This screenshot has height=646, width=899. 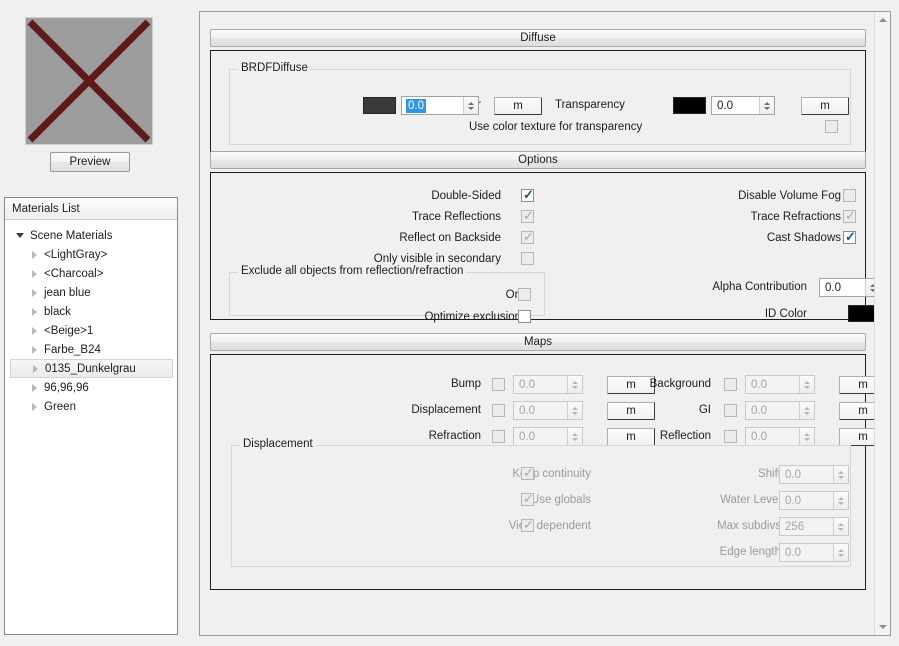 What do you see at coordinates (730, 384) in the screenshot?
I see `checkbox-map-background` at bounding box center [730, 384].